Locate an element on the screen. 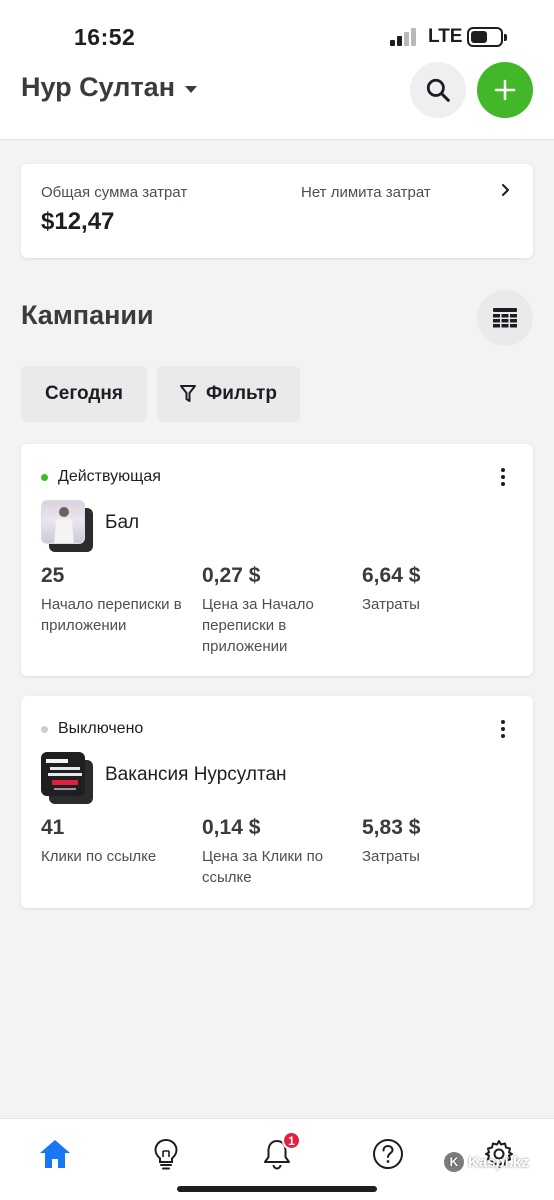  metric-value: 6,64 $ is located at coordinates (391, 575).